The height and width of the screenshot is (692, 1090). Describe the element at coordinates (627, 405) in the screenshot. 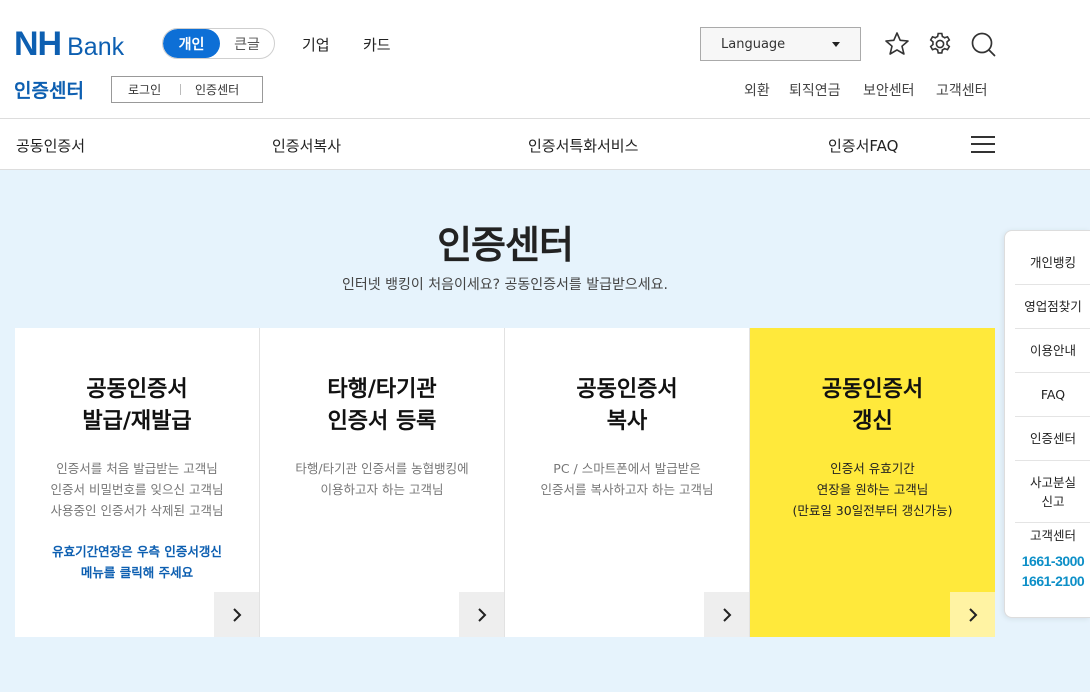

I see `card-title: 공동인증서 복사` at that location.